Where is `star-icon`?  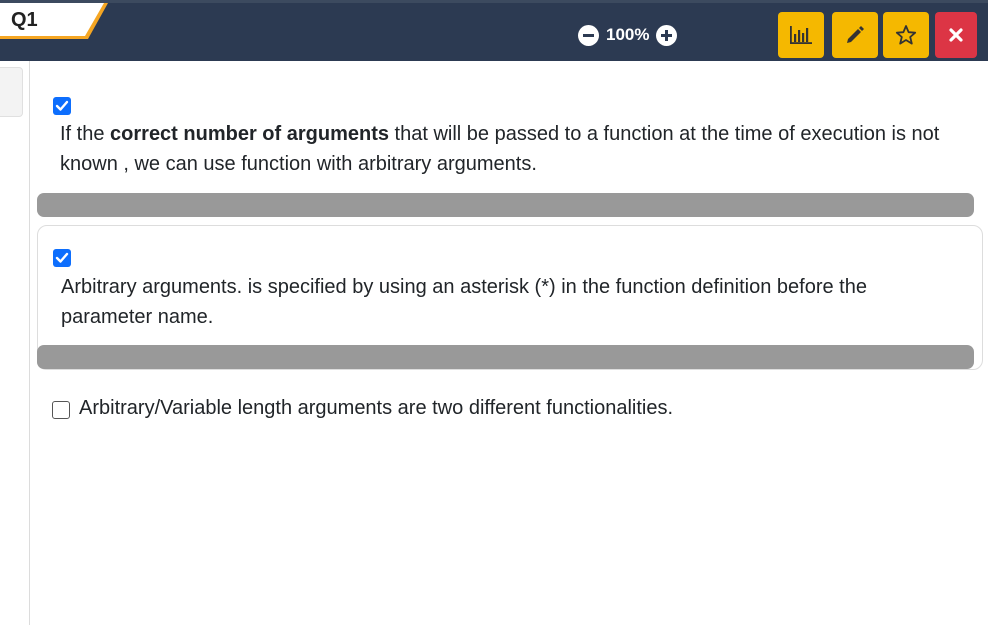
star-icon is located at coordinates (906, 35).